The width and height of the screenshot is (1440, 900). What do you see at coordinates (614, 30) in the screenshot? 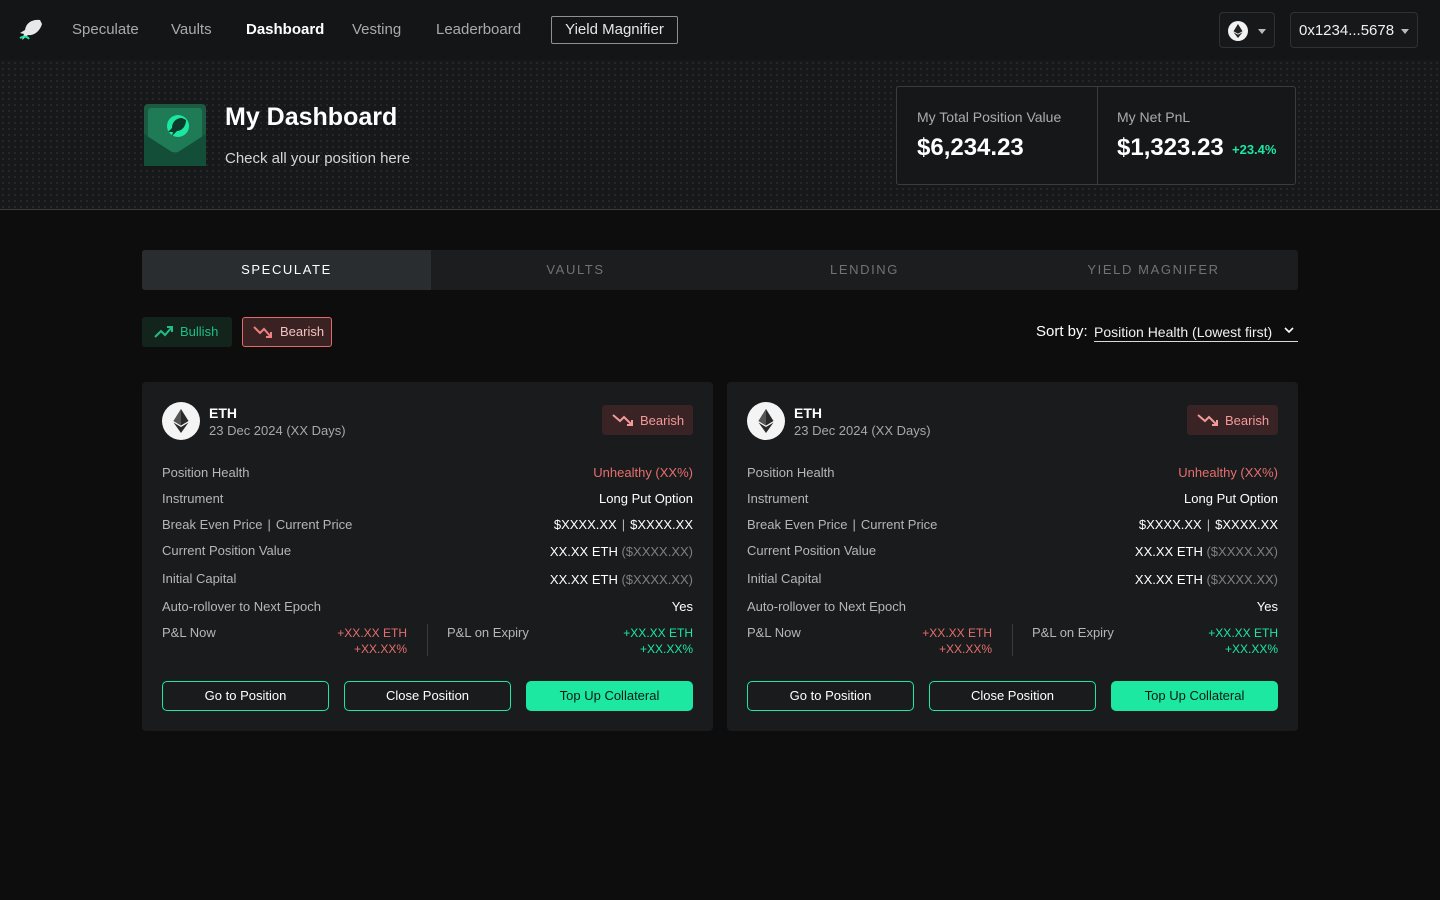
I see `nav-yield-magnifier-button: Yield Magnifier` at bounding box center [614, 30].